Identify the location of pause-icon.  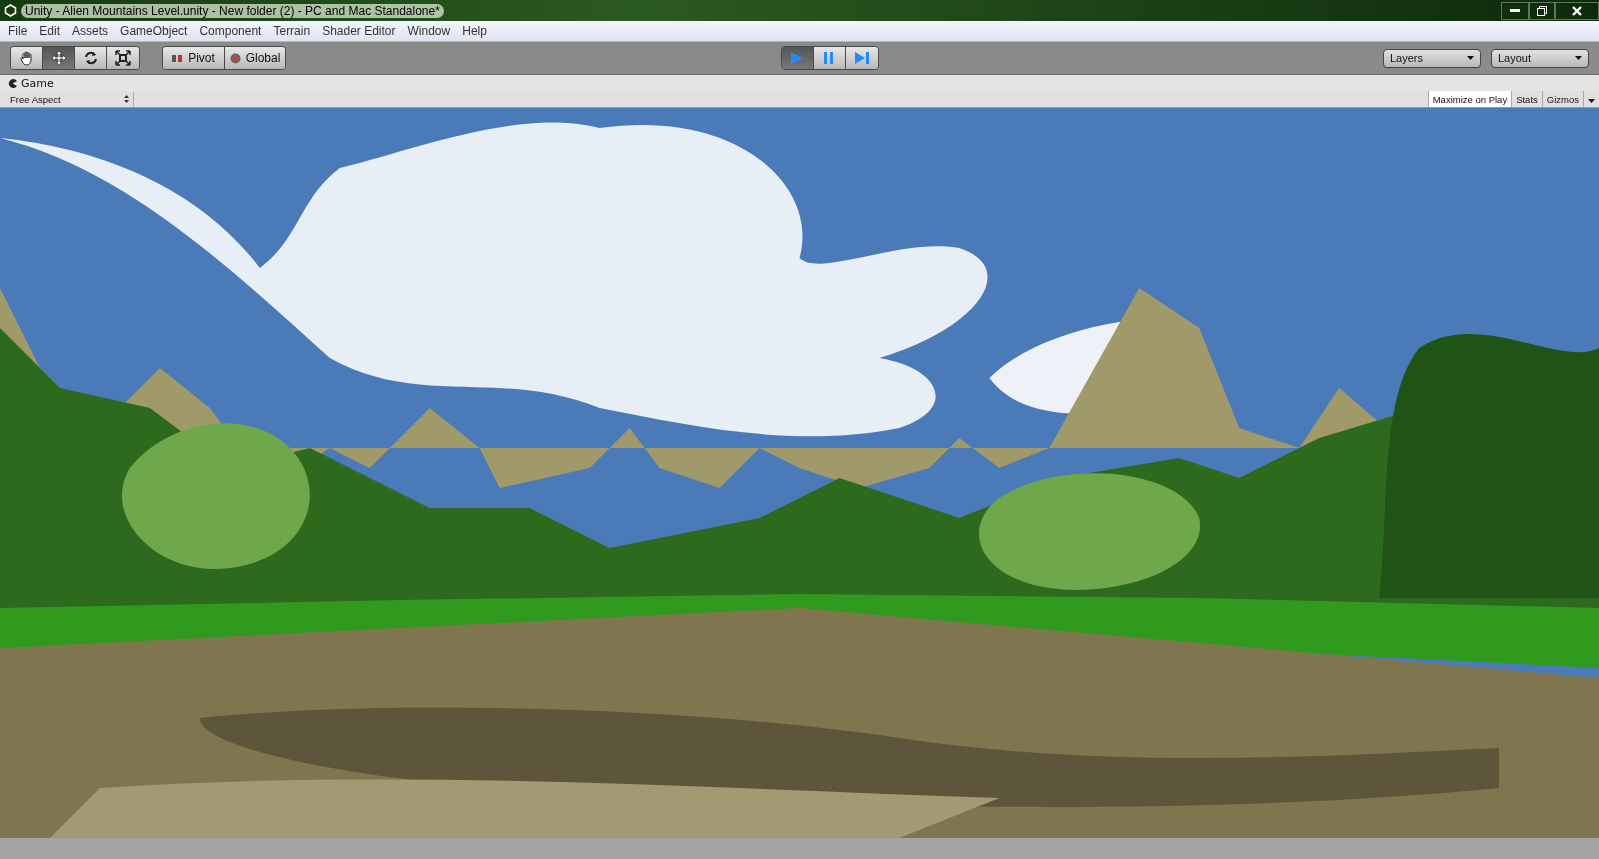
(829, 58).